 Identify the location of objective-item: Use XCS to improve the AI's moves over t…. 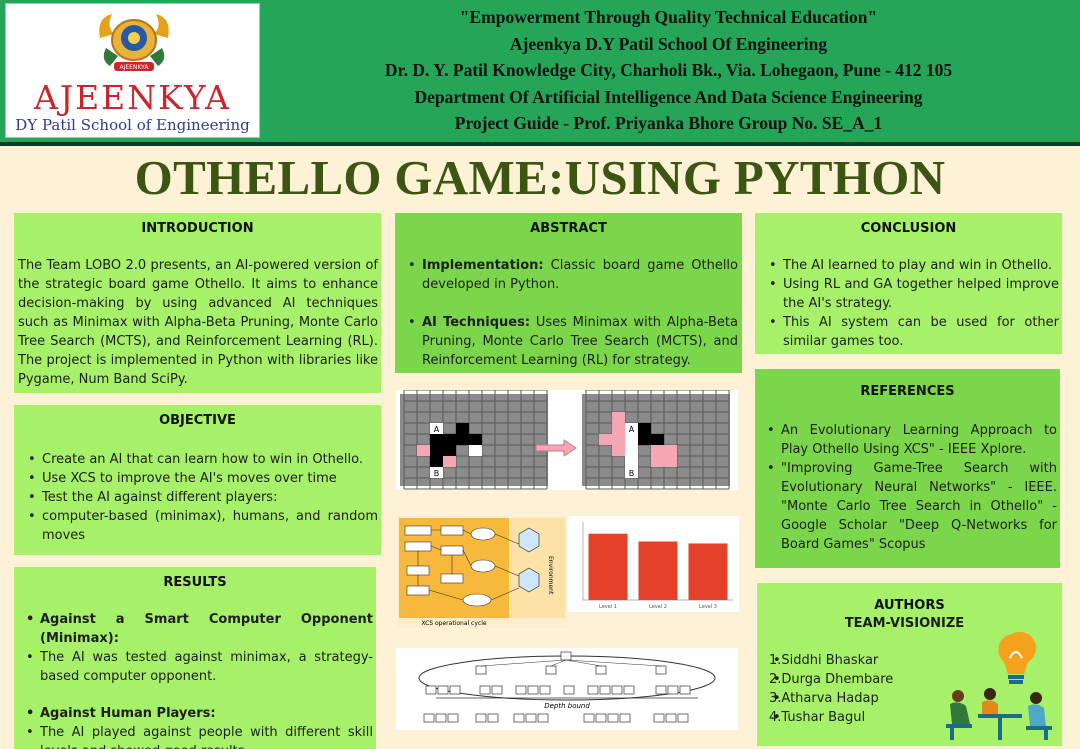
(201, 478).